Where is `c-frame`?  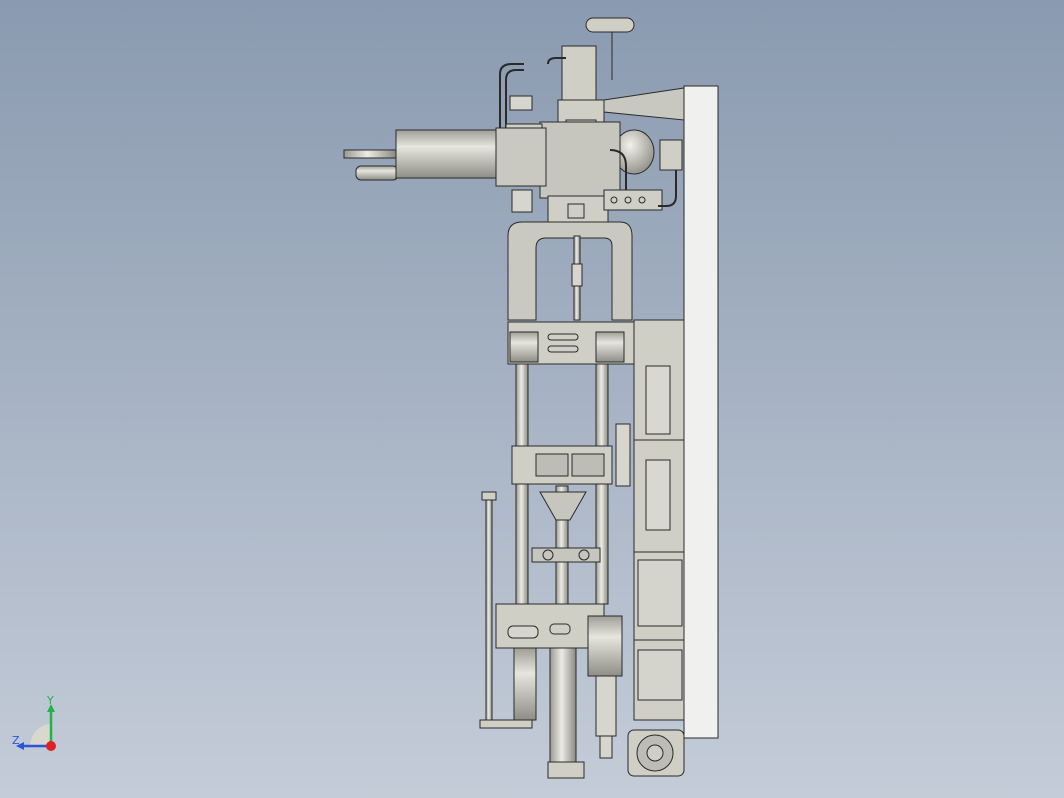 c-frame is located at coordinates (570, 271).